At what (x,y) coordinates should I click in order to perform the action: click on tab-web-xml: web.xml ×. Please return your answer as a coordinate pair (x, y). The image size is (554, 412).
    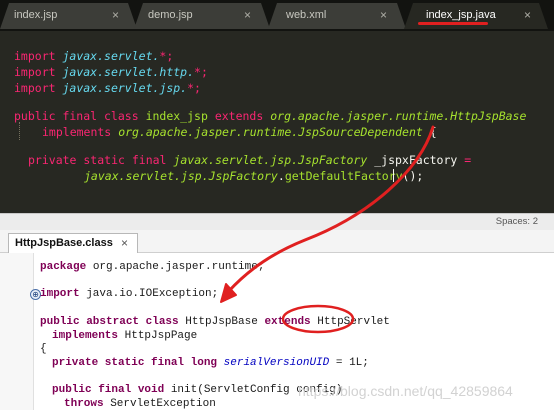
    Looking at the image, I should click on (337, 16).